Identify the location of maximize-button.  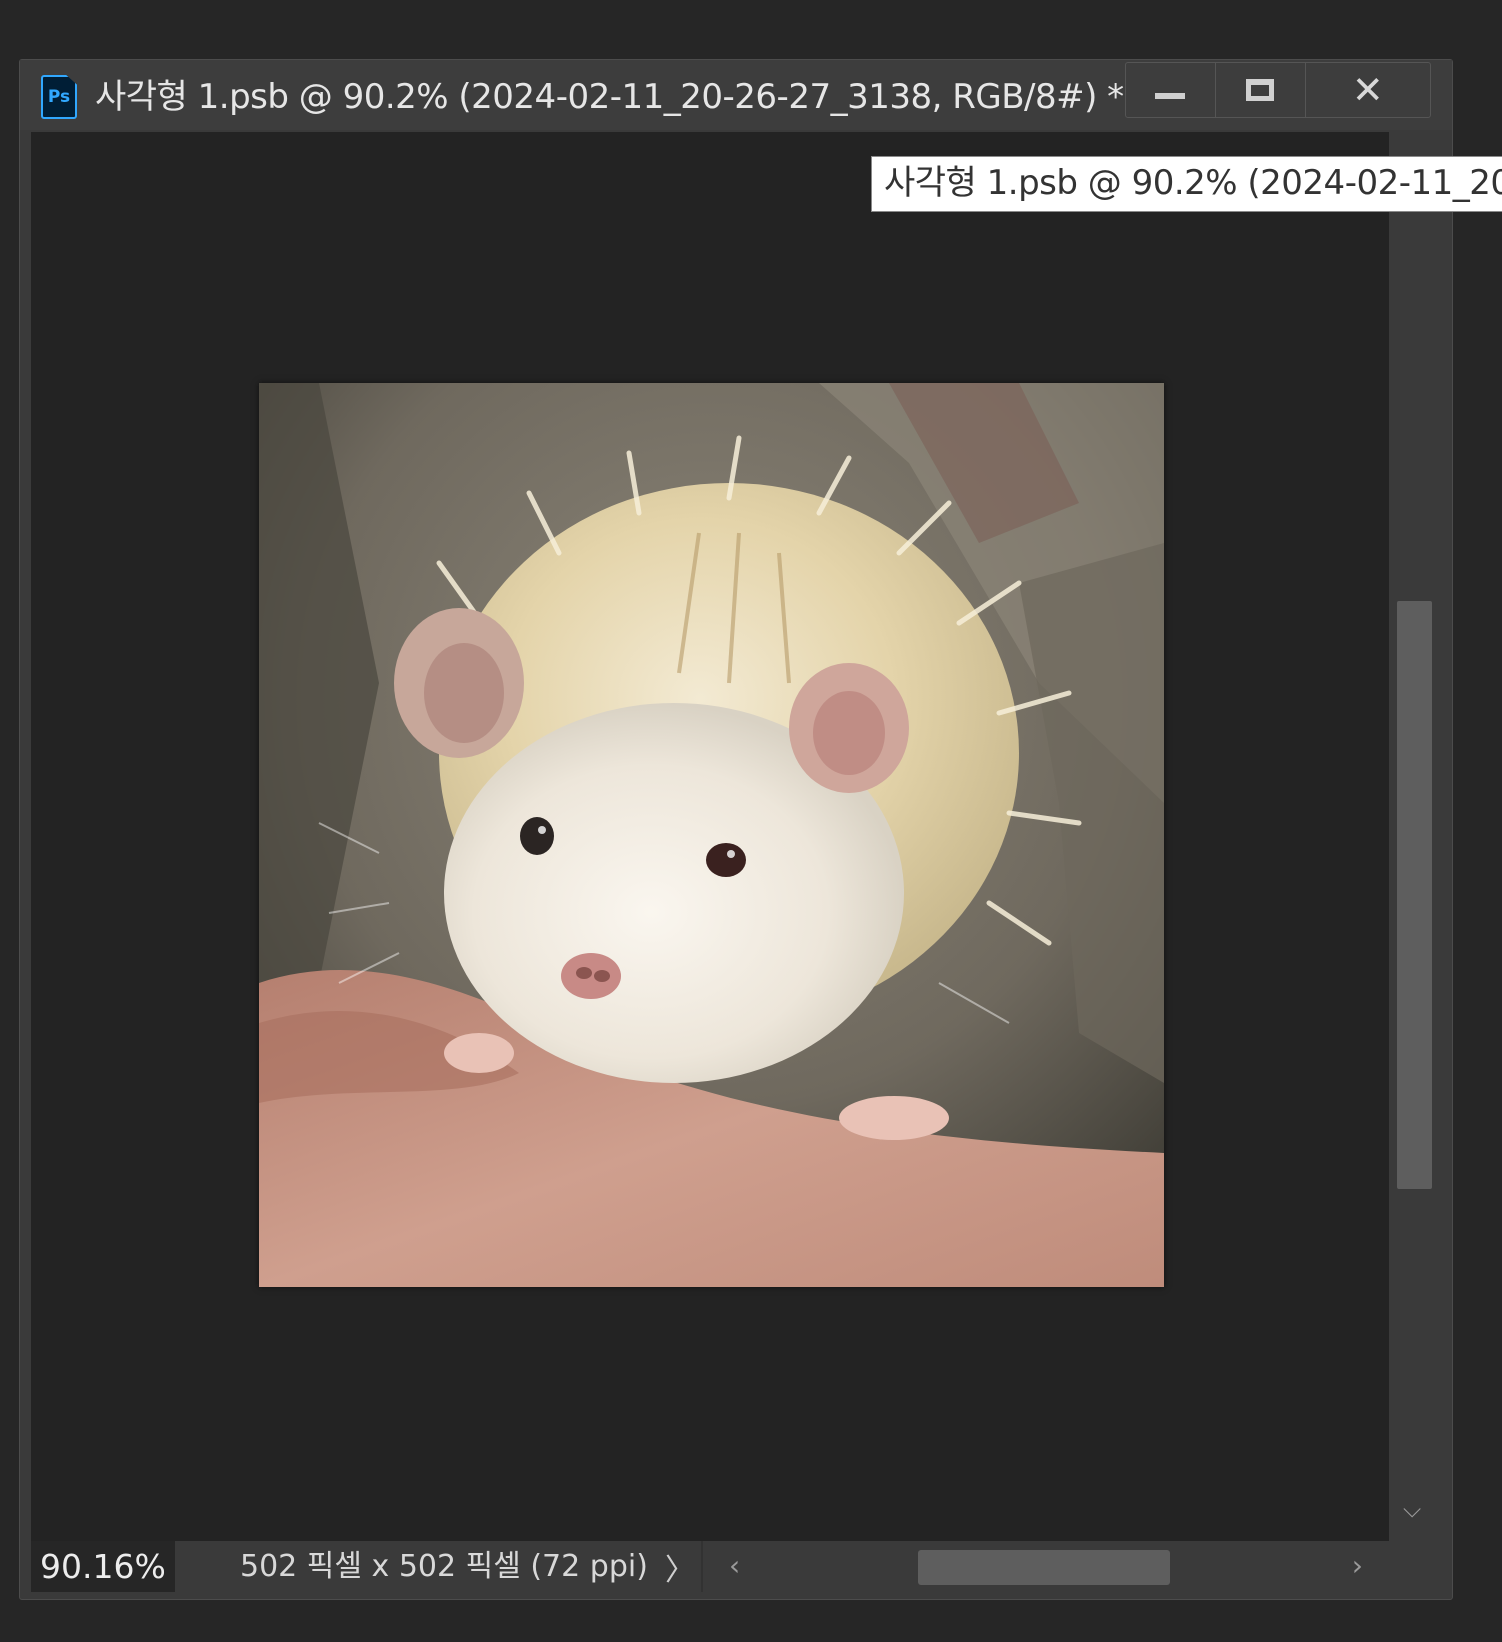
(1261, 90).